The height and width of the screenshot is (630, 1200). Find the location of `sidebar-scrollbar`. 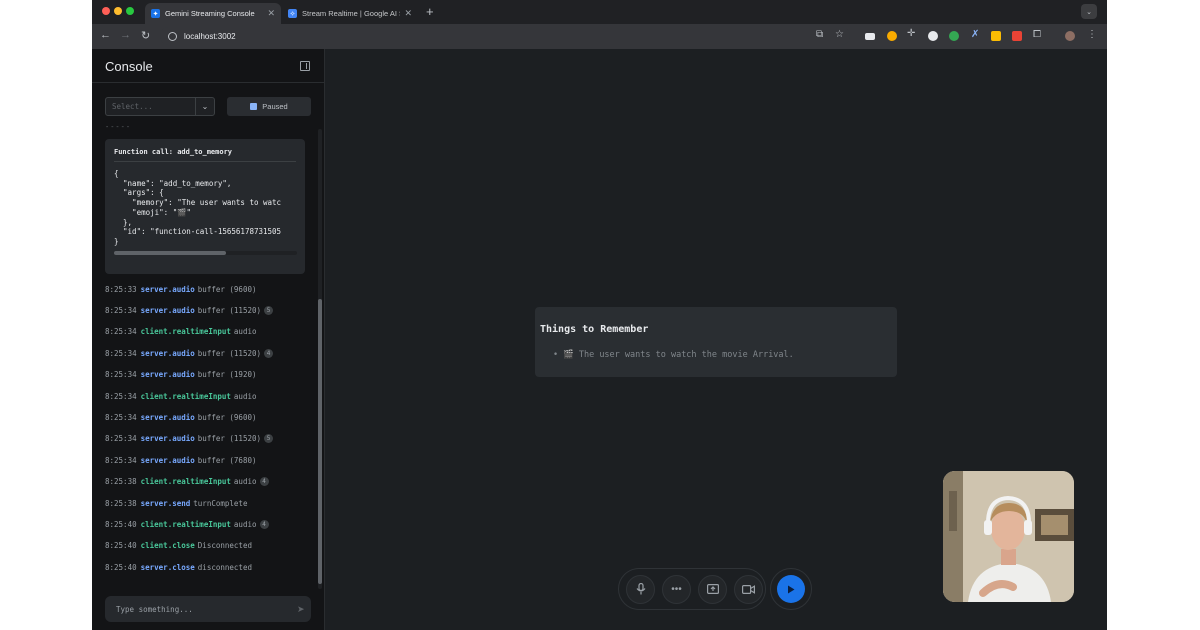

sidebar-scrollbar is located at coordinates (320, 359).